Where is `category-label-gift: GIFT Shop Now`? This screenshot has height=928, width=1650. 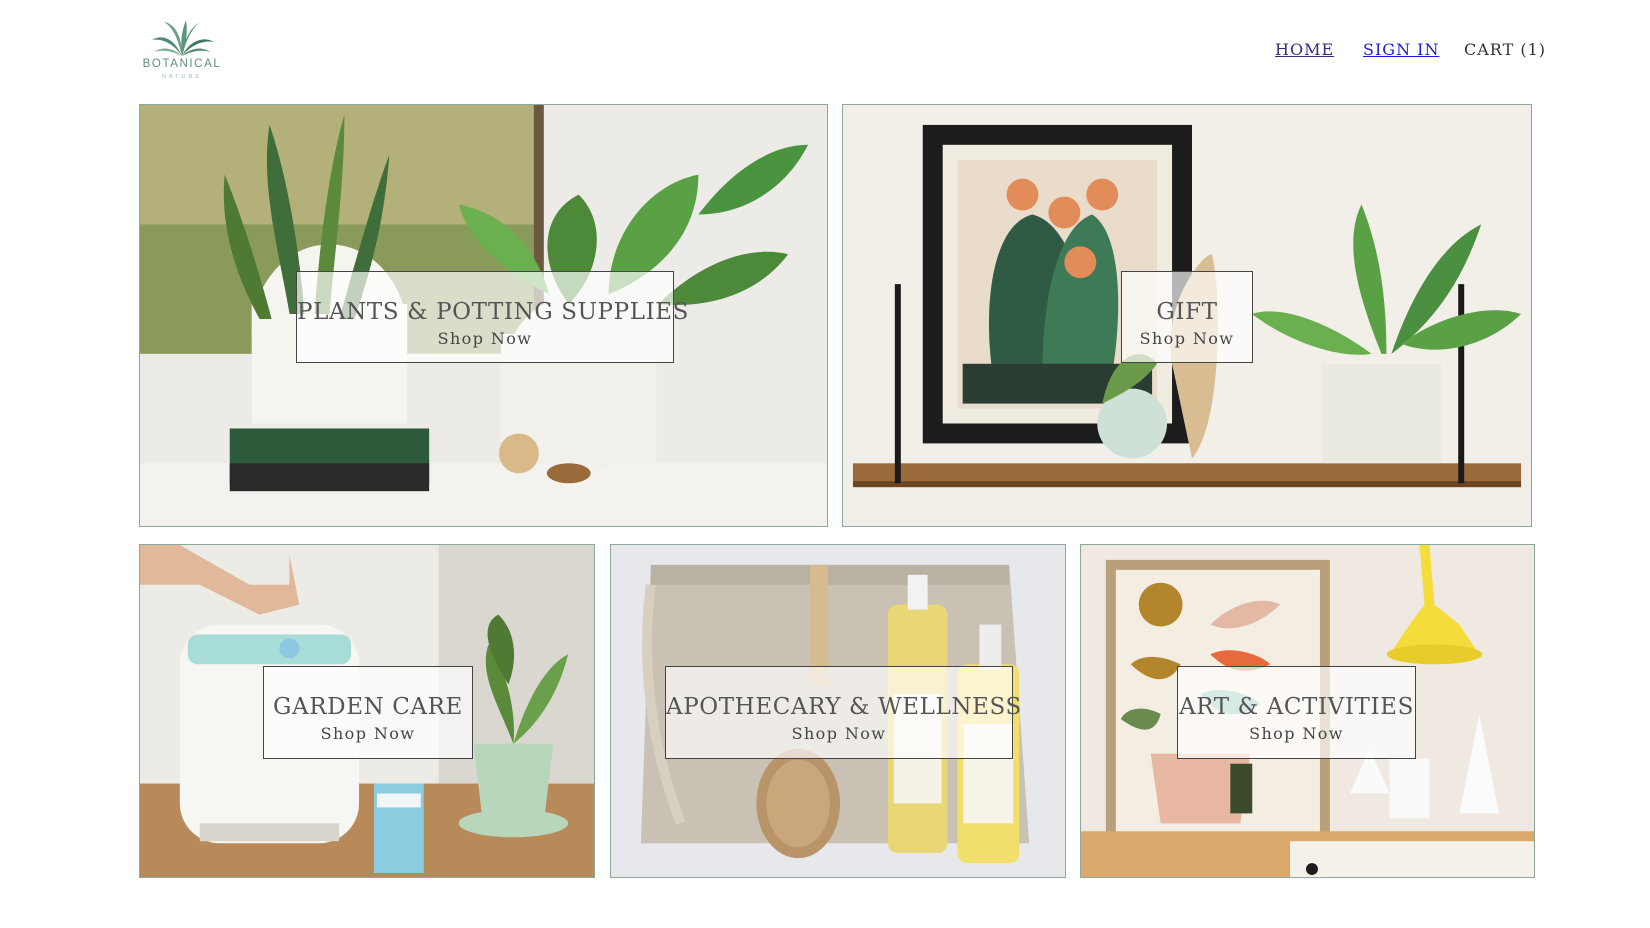
category-label-gift: GIFT Shop Now is located at coordinates (1187, 317).